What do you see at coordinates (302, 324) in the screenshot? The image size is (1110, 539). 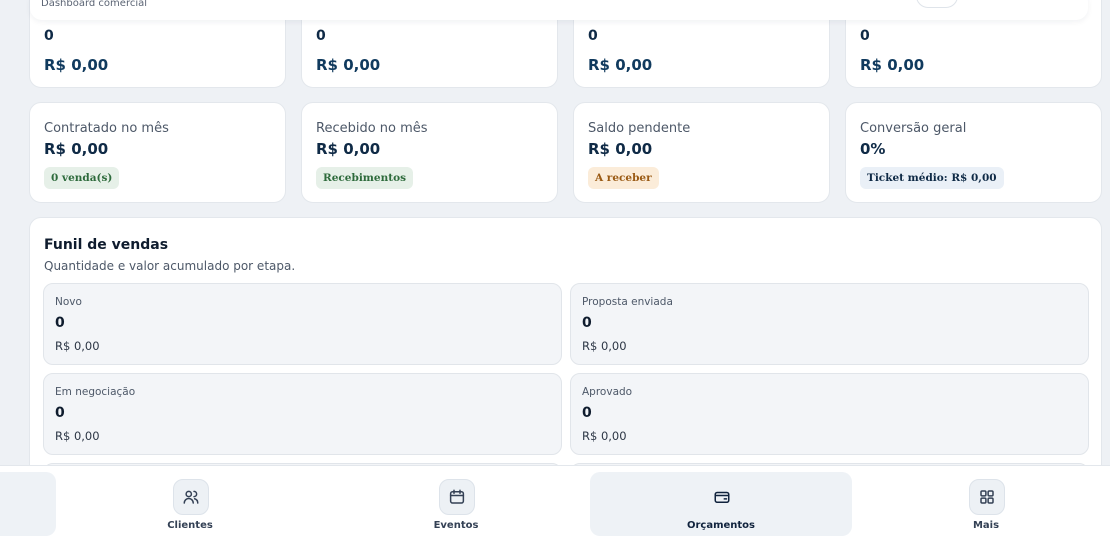 I see `funnel-stage-new: Novo 0 R$ 0,00` at bounding box center [302, 324].